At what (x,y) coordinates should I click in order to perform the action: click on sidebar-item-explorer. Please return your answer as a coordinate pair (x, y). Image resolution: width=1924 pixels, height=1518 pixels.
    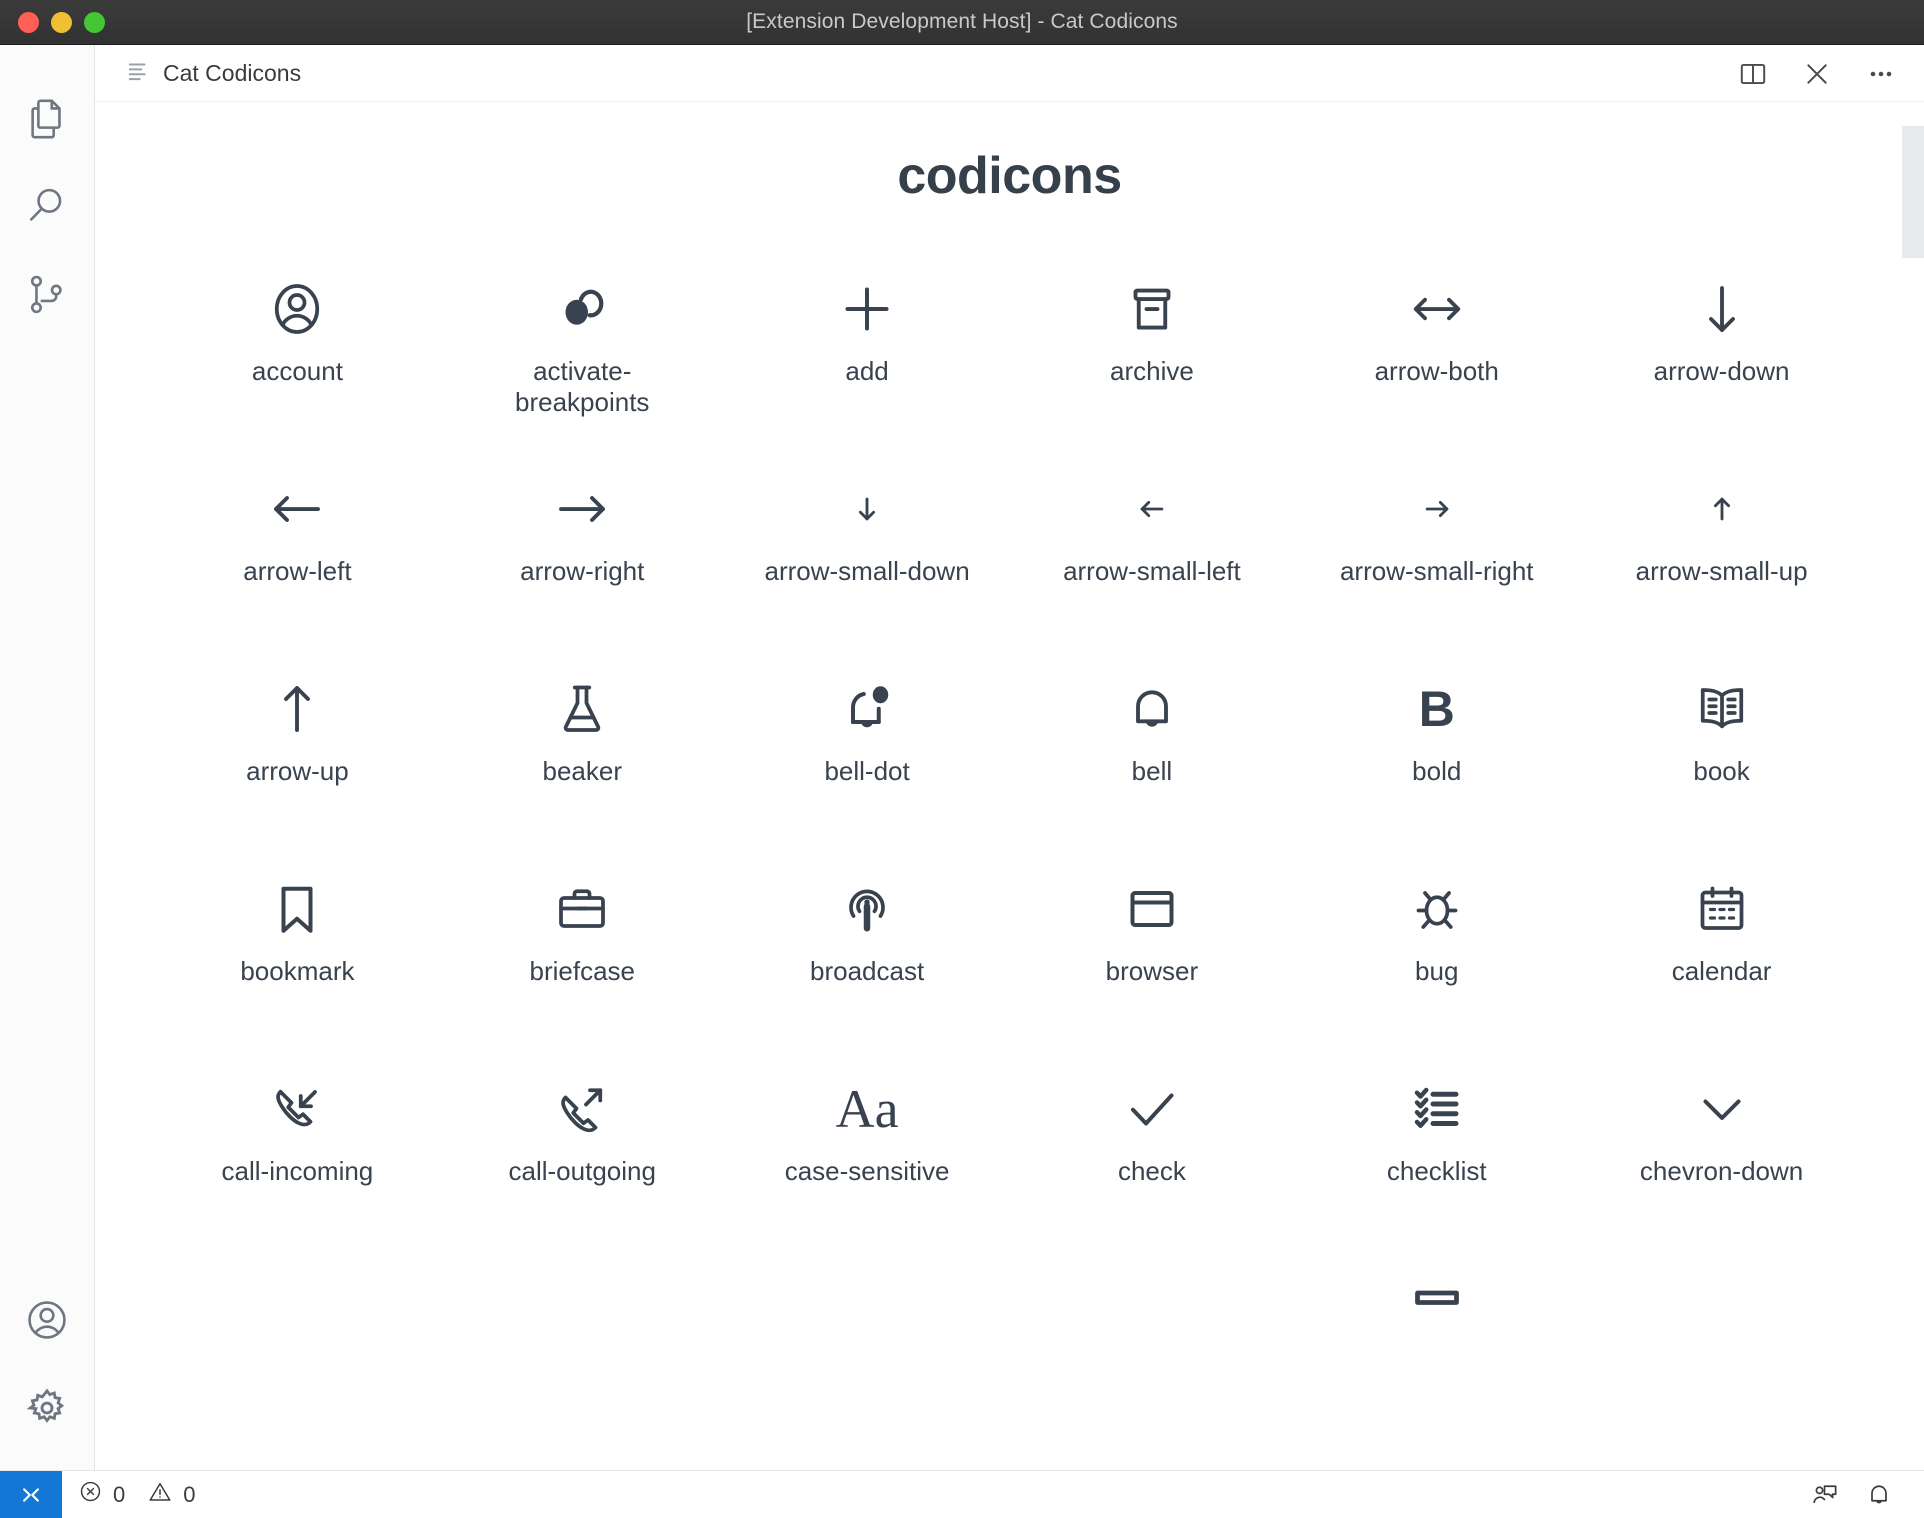
    Looking at the image, I should click on (47, 119).